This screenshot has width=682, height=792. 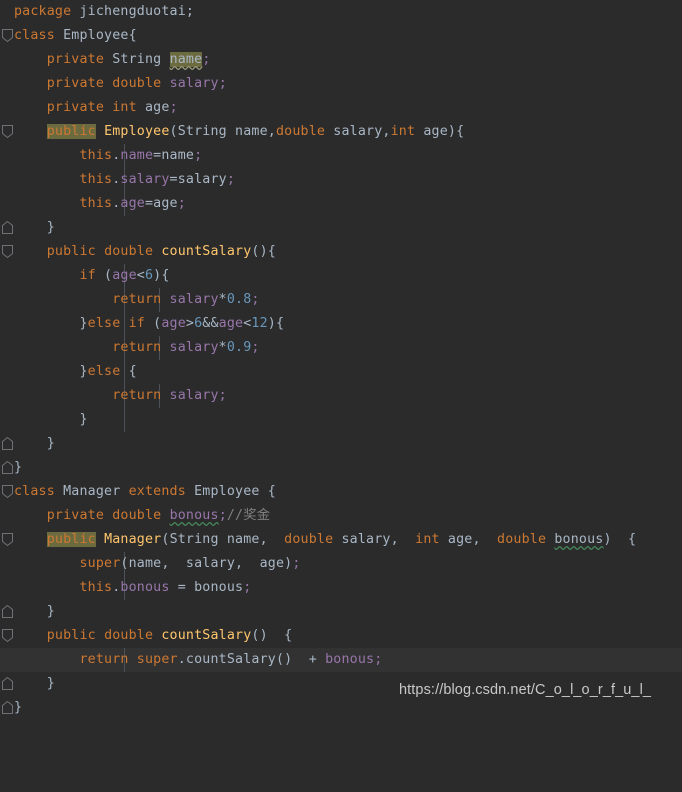 I want to click on code-line: return salary*0.8;, so click(x=341, y=300).